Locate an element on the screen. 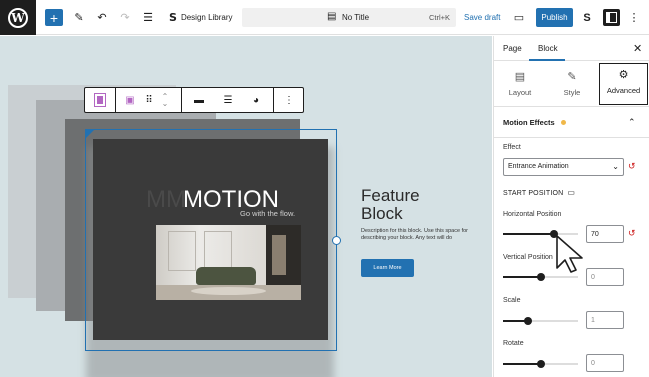  learn-more-button: Learn More is located at coordinates (387, 268).